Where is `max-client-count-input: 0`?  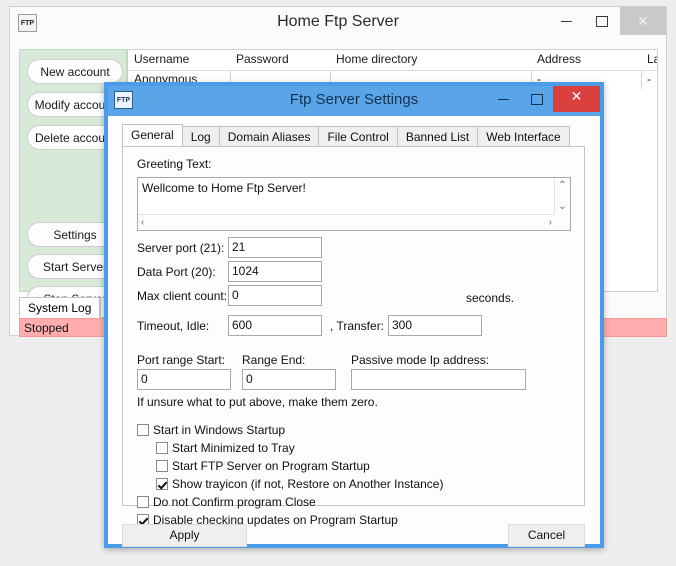
max-client-count-input: 0 is located at coordinates (275, 295).